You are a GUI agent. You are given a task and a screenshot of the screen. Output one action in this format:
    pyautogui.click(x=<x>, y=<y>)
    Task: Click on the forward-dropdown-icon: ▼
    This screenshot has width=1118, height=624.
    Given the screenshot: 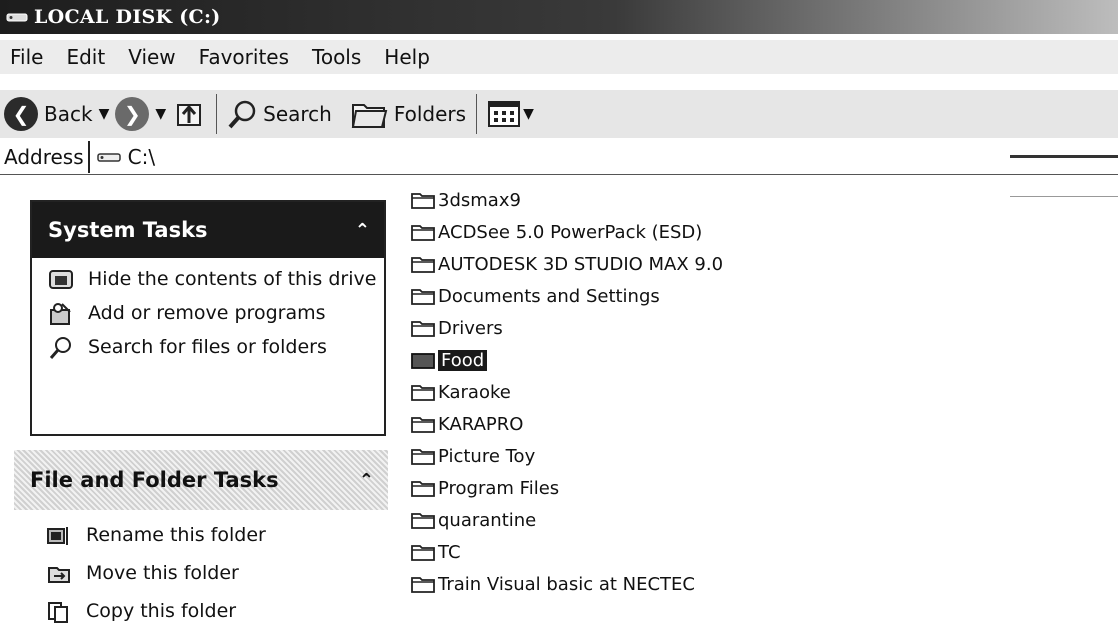 What is the action you would take?
    pyautogui.click(x=160, y=114)
    